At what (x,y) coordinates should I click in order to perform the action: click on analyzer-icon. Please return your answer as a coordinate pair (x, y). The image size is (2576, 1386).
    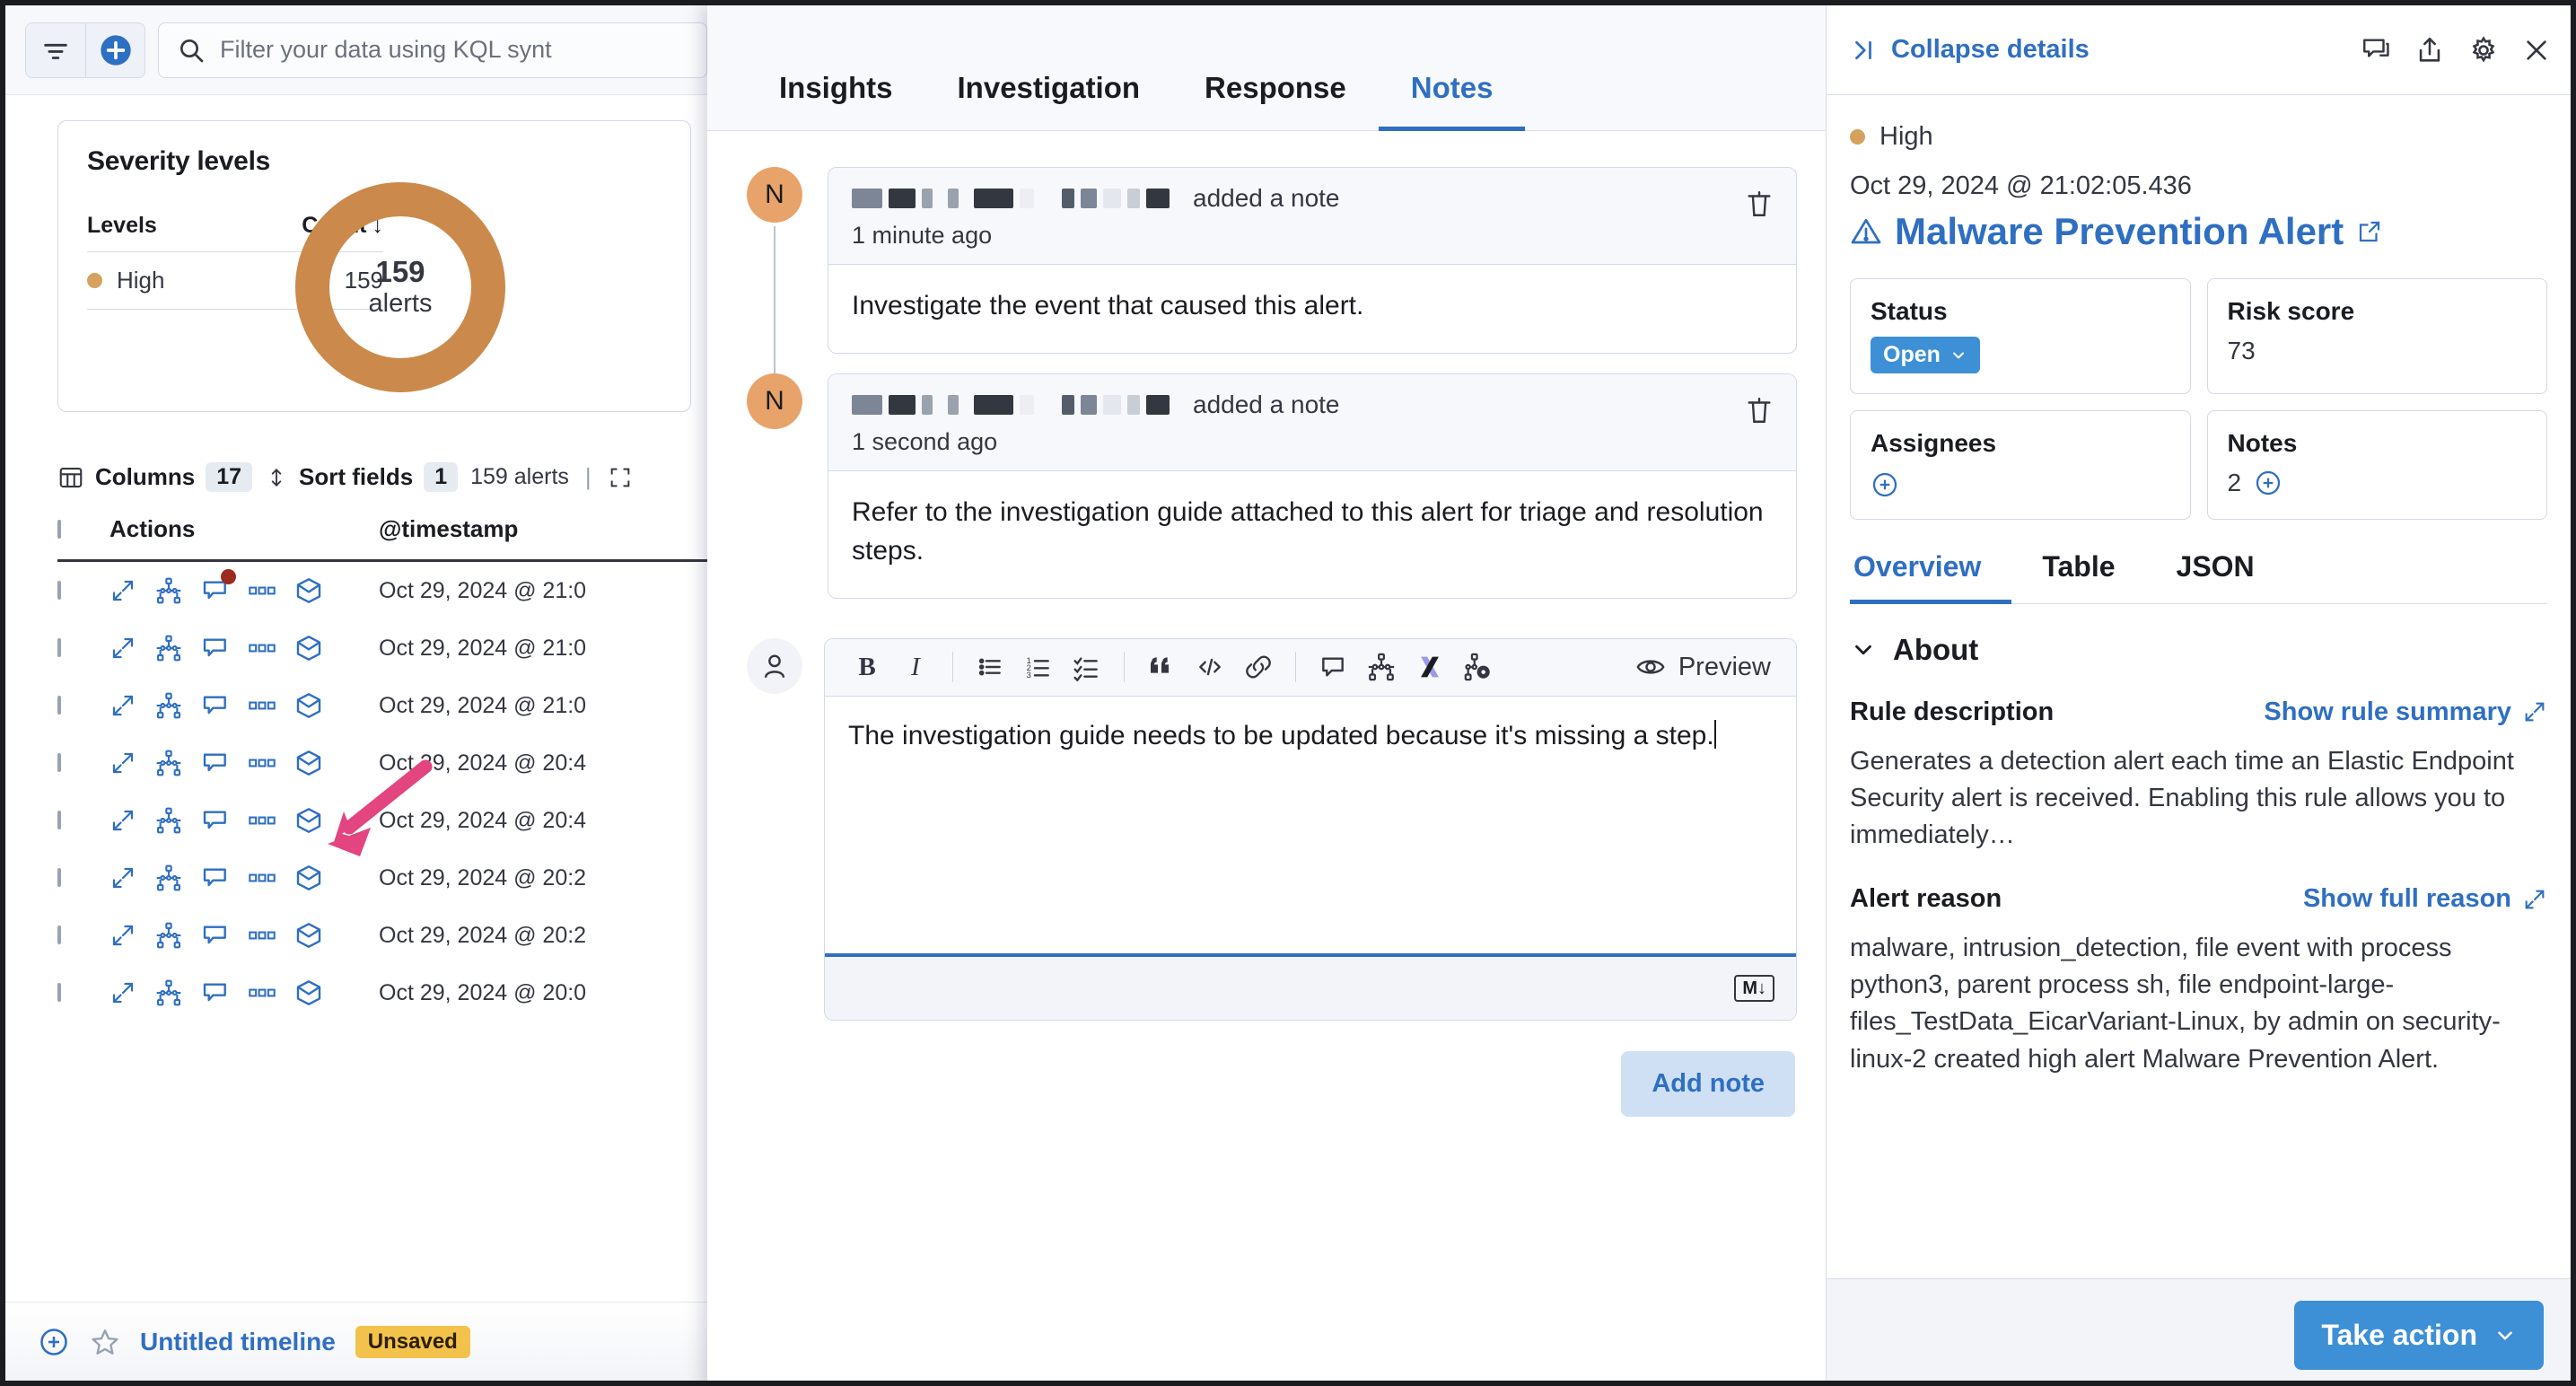
    Looking at the image, I should click on (1381, 667).